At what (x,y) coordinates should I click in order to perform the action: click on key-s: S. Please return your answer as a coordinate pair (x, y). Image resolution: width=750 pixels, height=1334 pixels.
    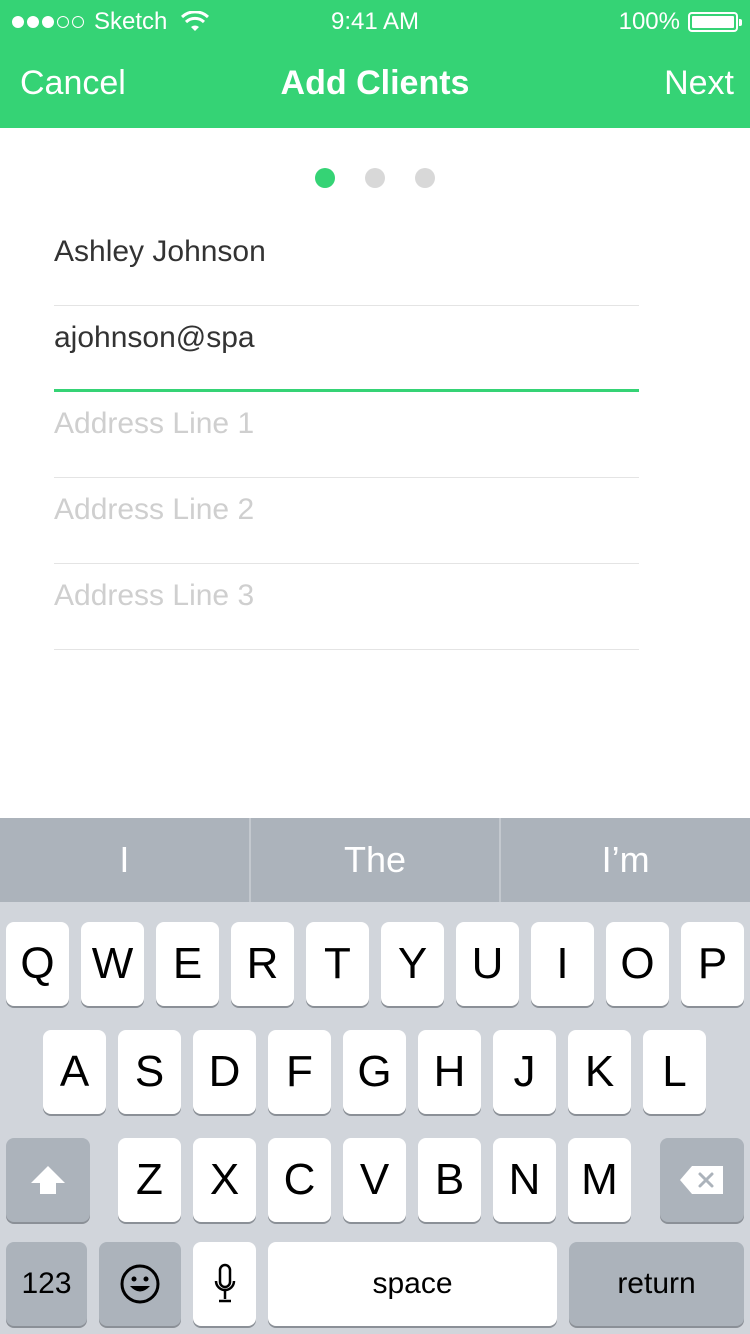
    Looking at the image, I should click on (149, 1072).